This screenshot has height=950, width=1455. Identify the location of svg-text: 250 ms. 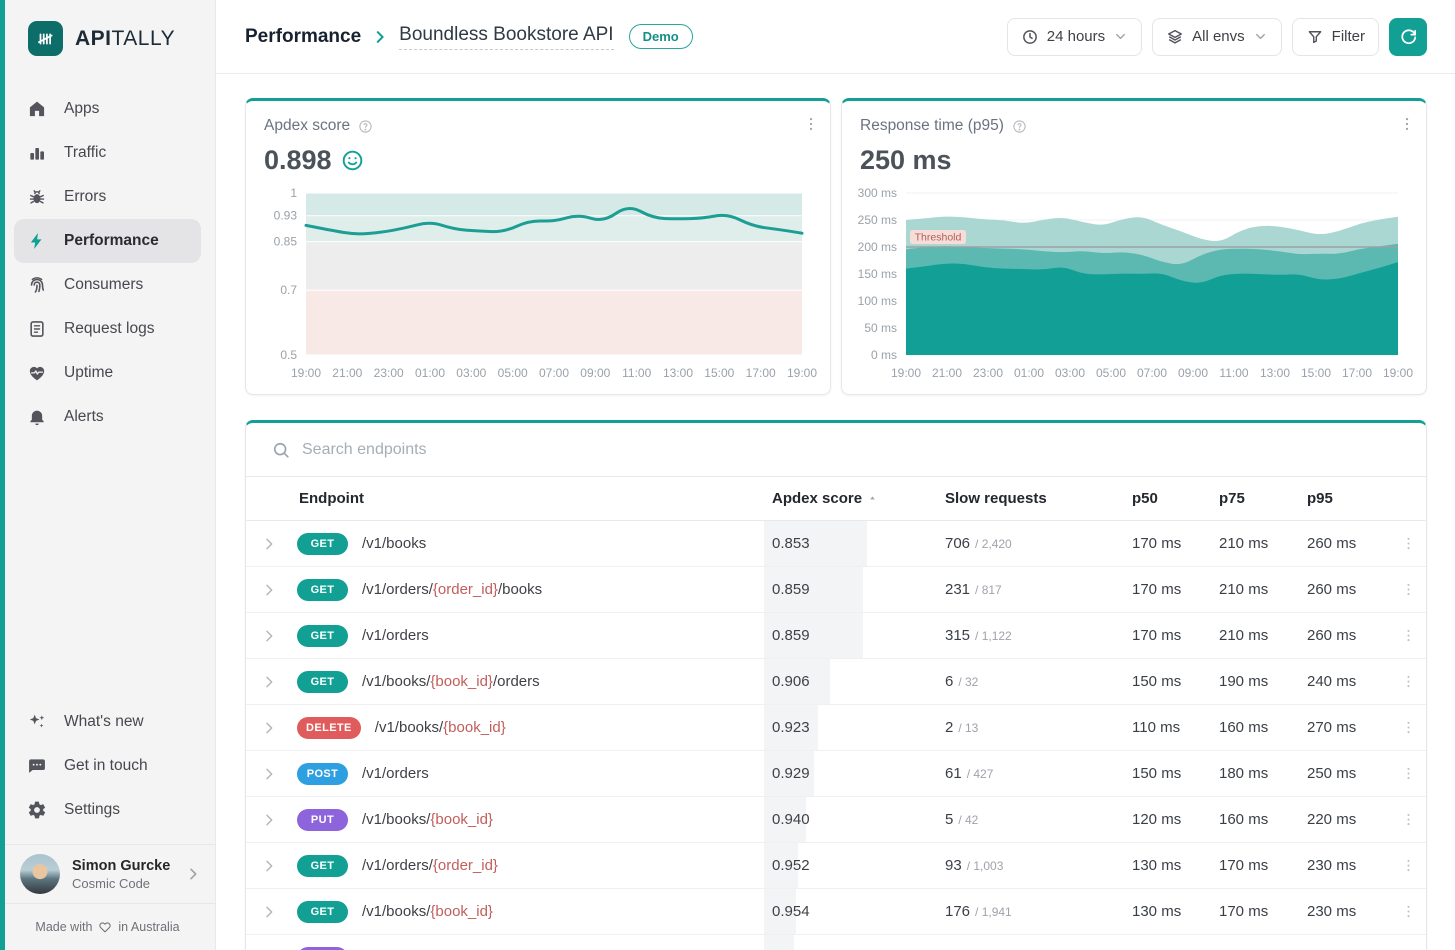
(877, 220).